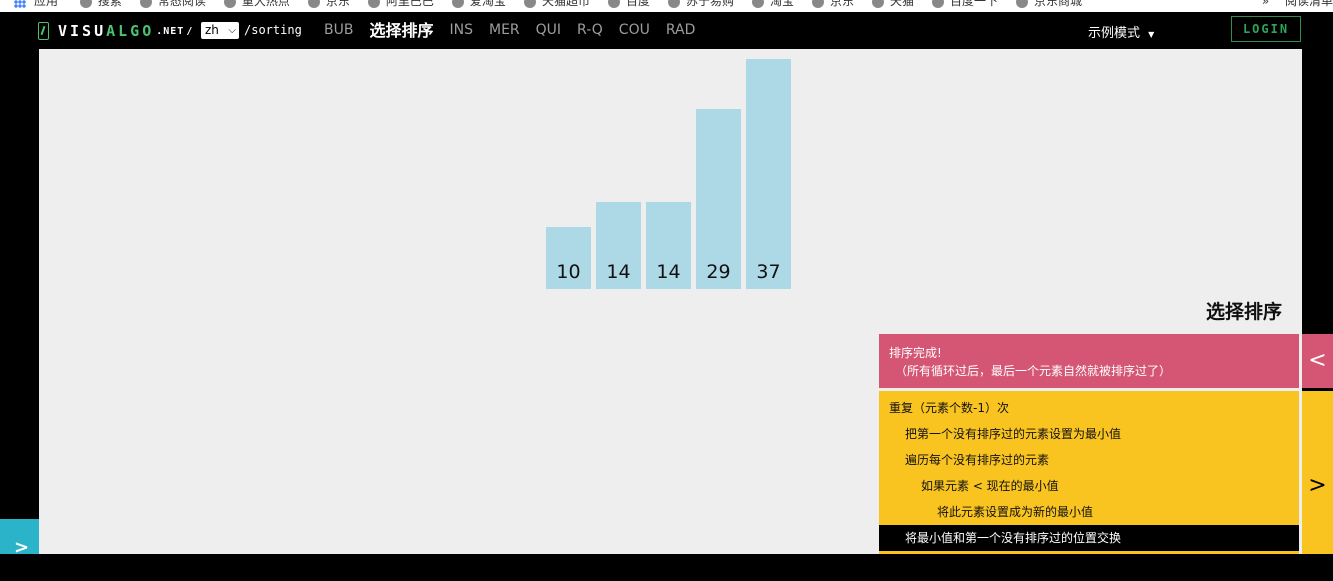 This screenshot has width=1333, height=581. I want to click on bookmark-item: 百度一下, so click(965, 4).